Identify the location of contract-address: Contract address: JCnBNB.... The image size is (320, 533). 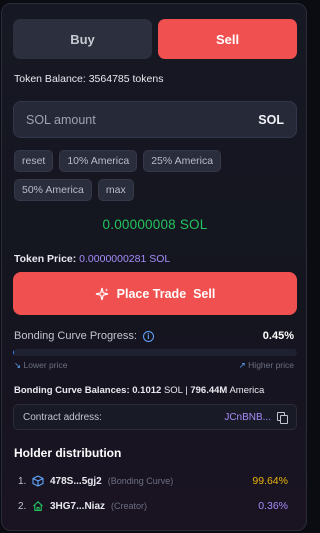
(155, 417).